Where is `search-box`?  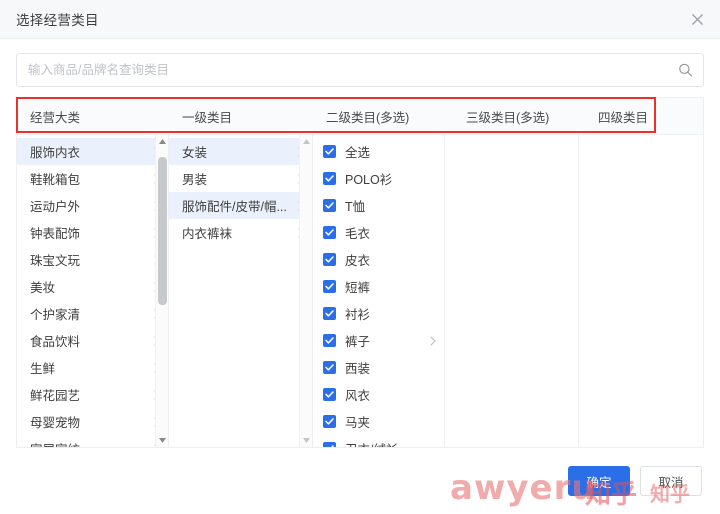 search-box is located at coordinates (360, 70).